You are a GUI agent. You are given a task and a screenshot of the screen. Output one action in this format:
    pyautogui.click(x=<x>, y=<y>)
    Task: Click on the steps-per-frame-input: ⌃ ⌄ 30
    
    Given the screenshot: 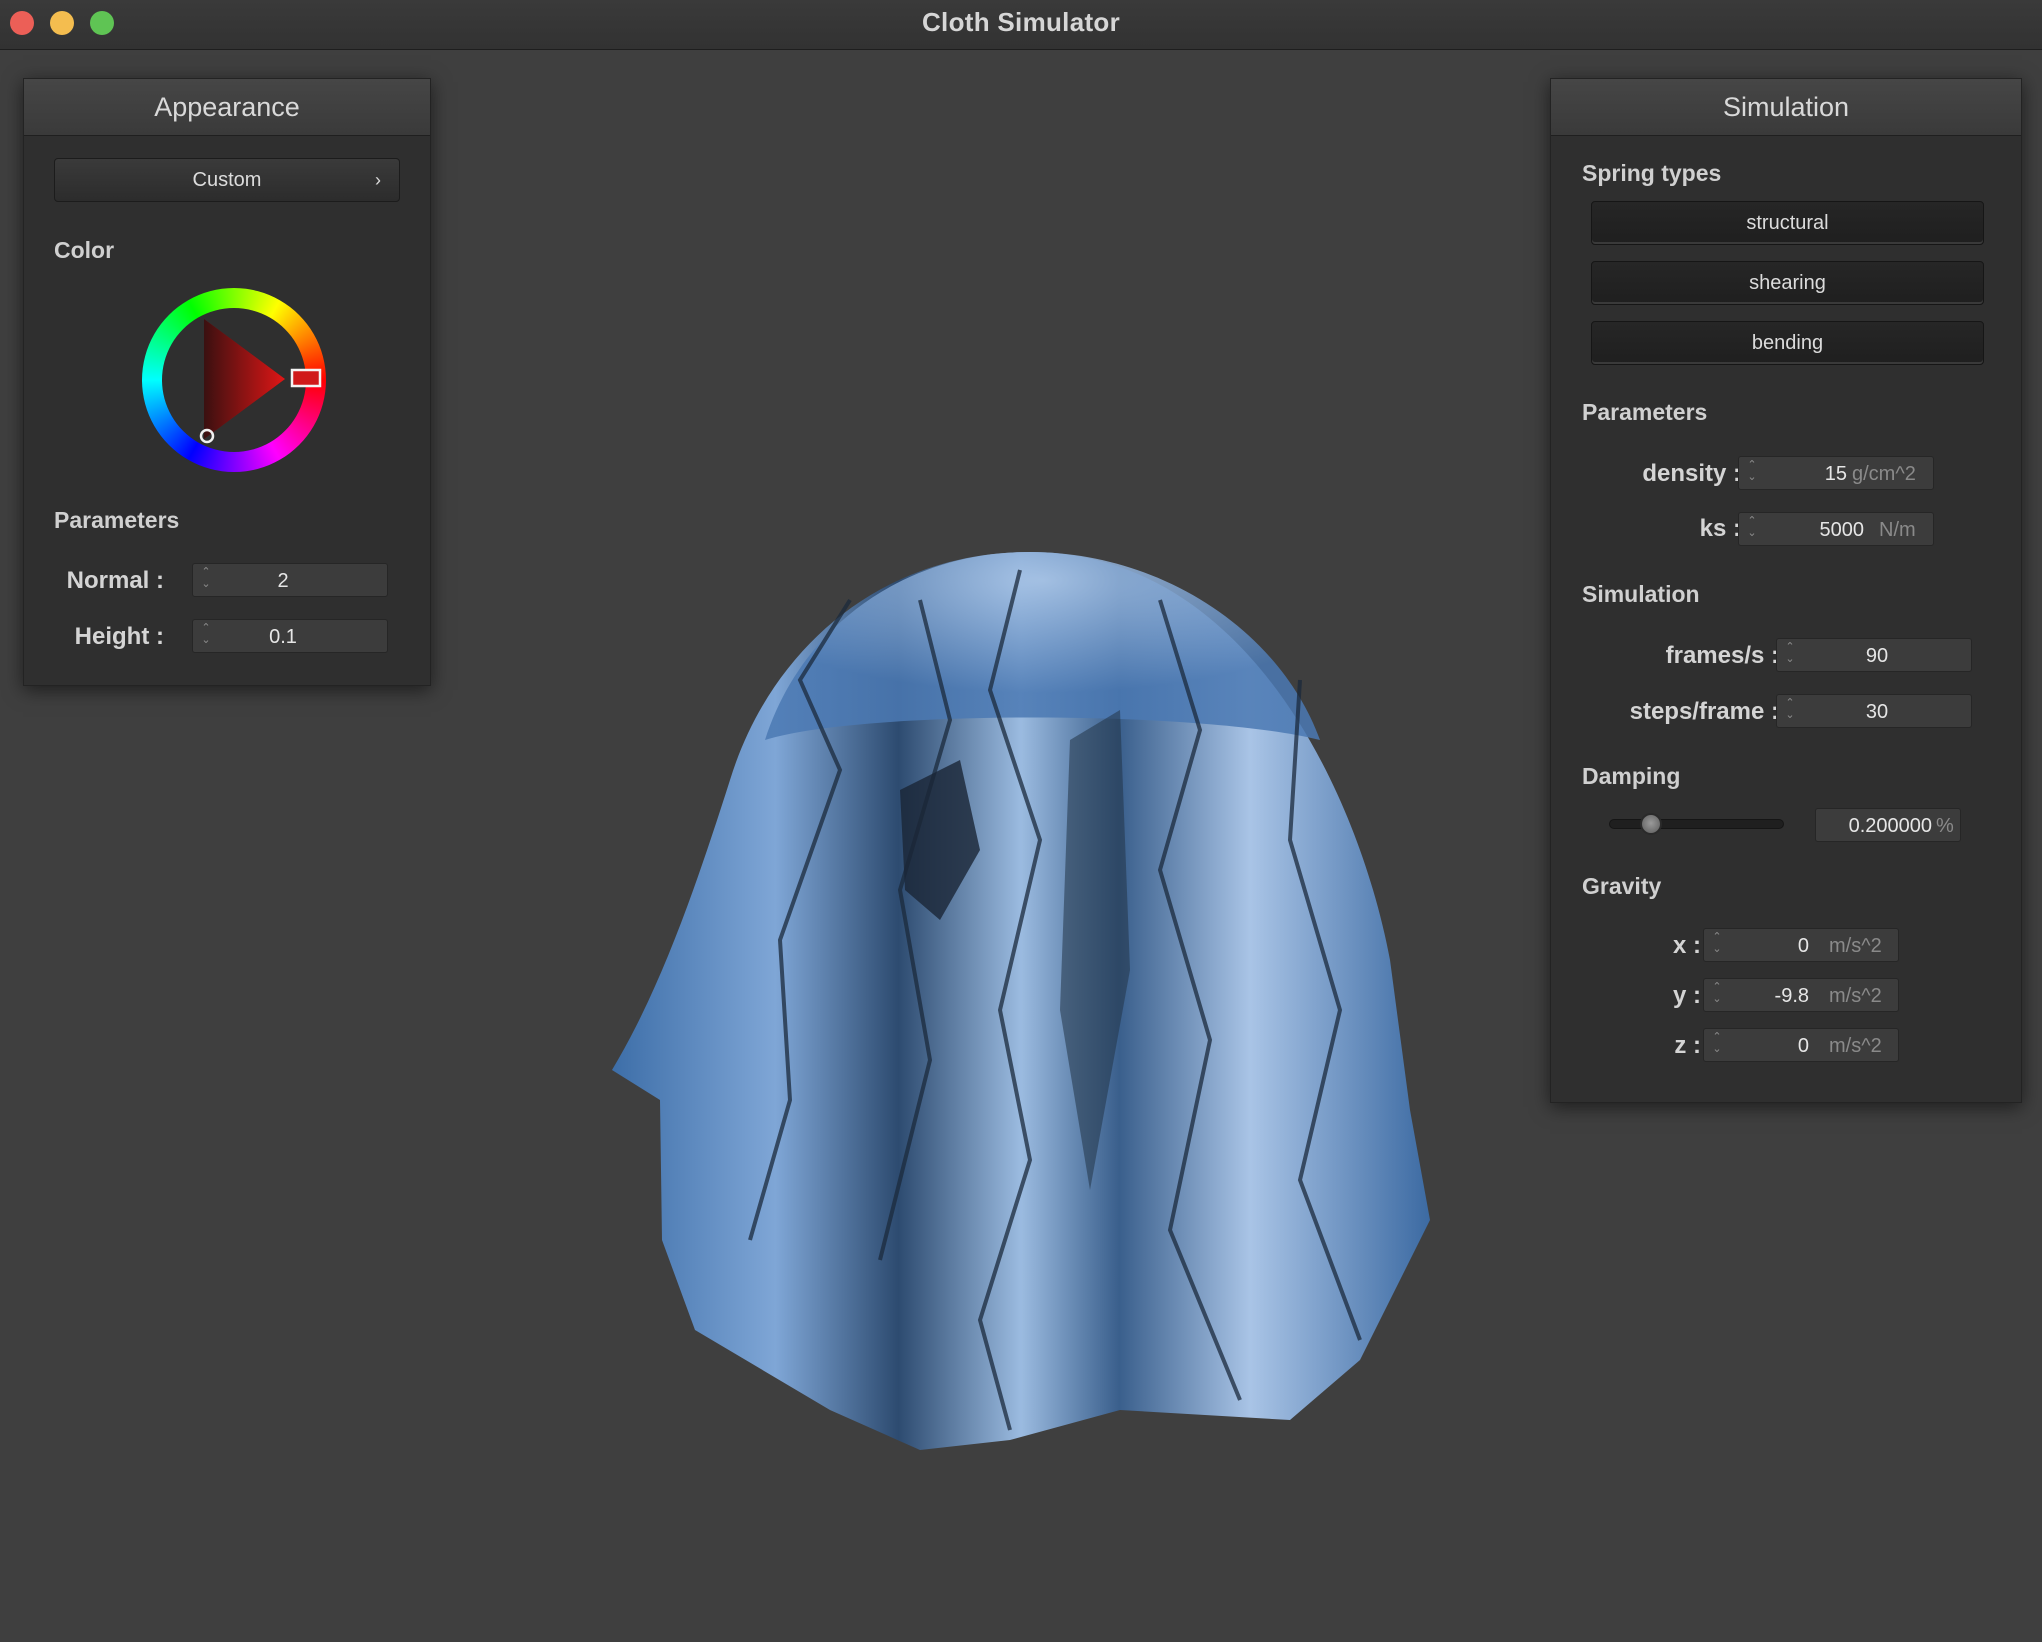 What is the action you would take?
    pyautogui.click(x=1874, y=711)
    